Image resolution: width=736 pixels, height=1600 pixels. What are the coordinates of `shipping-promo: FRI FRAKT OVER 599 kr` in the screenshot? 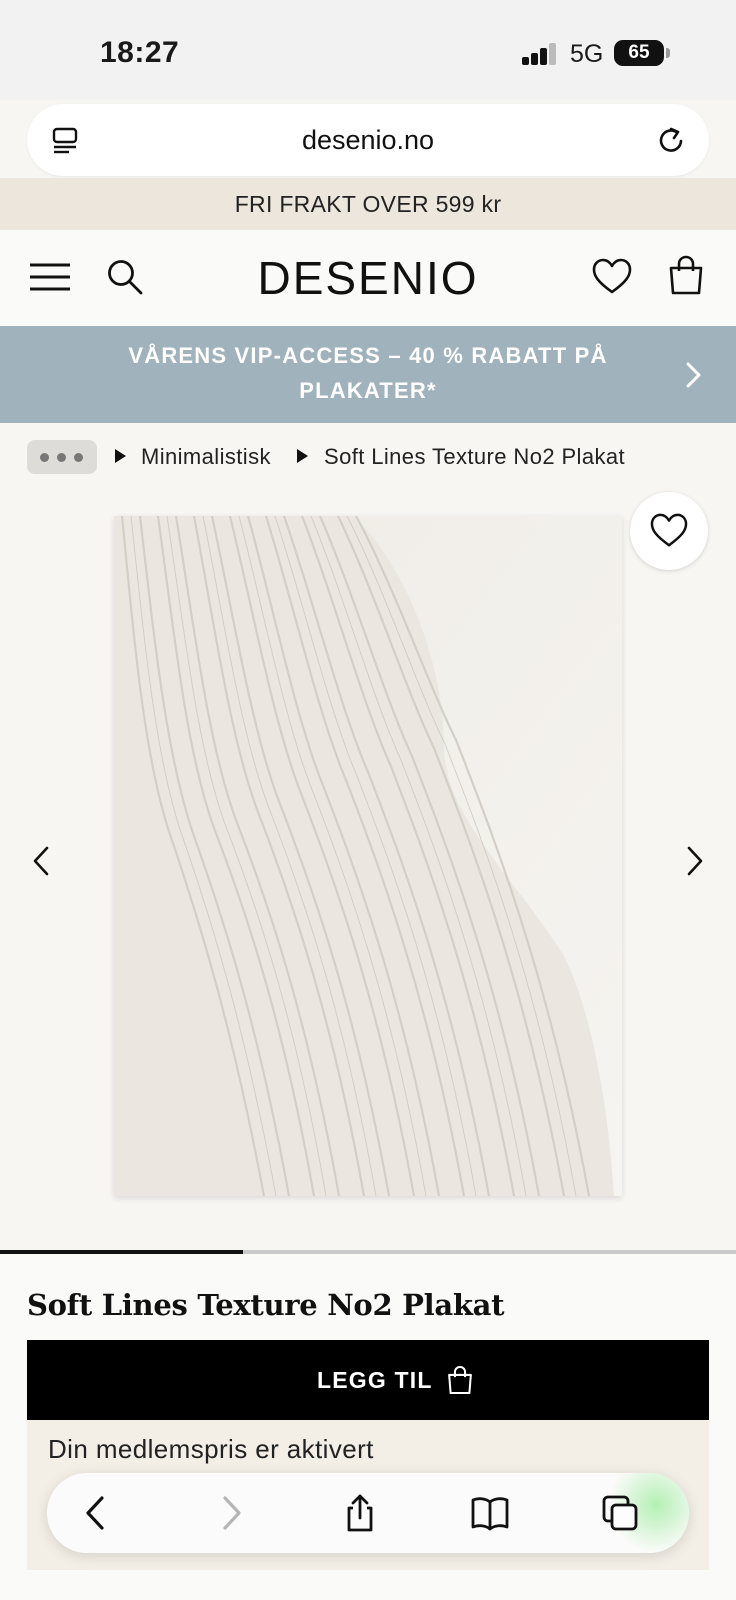 It's located at (368, 204).